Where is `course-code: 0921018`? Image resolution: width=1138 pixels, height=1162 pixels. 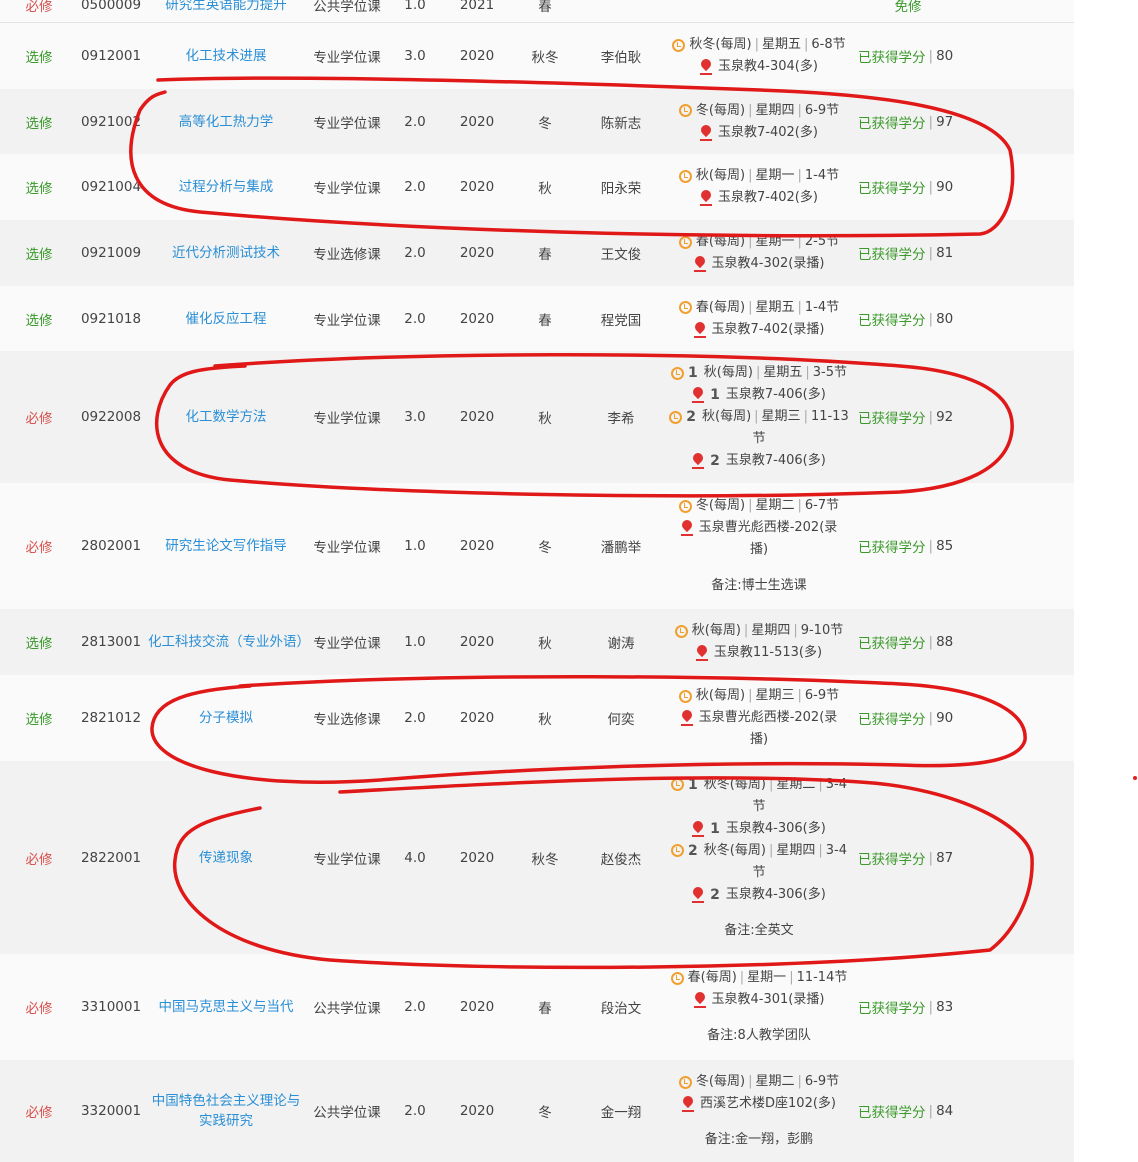 course-code: 0921018 is located at coordinates (111, 318).